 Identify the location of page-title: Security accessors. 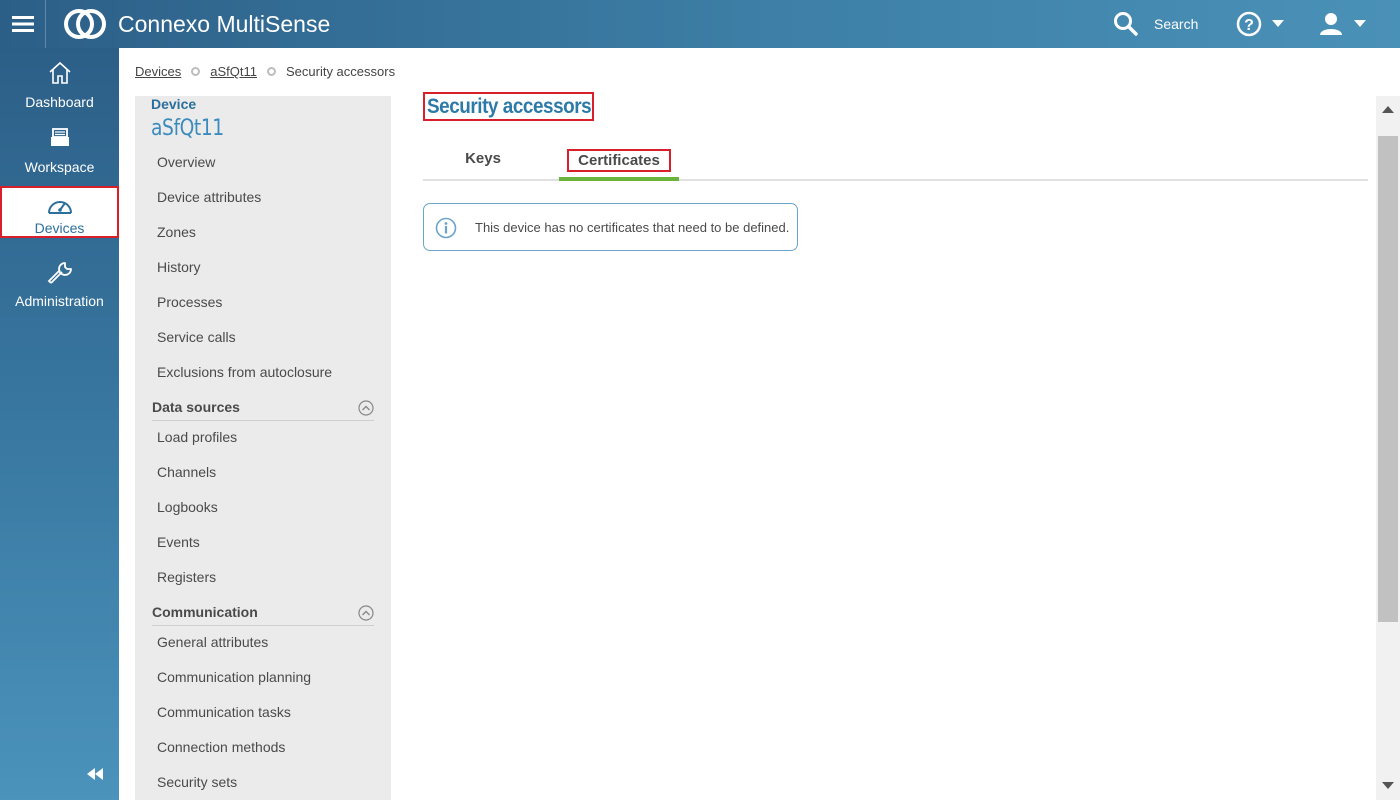
(509, 106).